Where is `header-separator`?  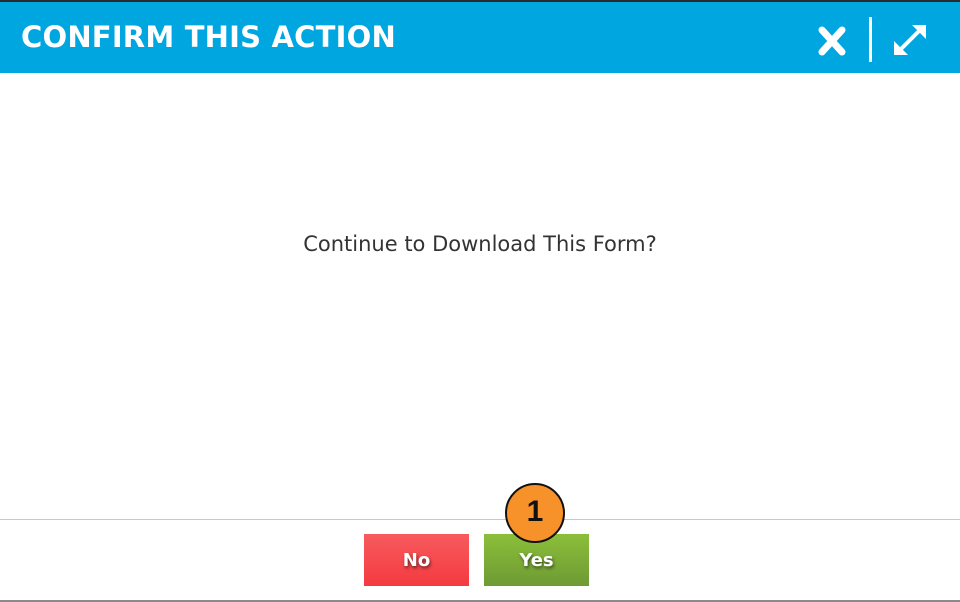 header-separator is located at coordinates (870, 39).